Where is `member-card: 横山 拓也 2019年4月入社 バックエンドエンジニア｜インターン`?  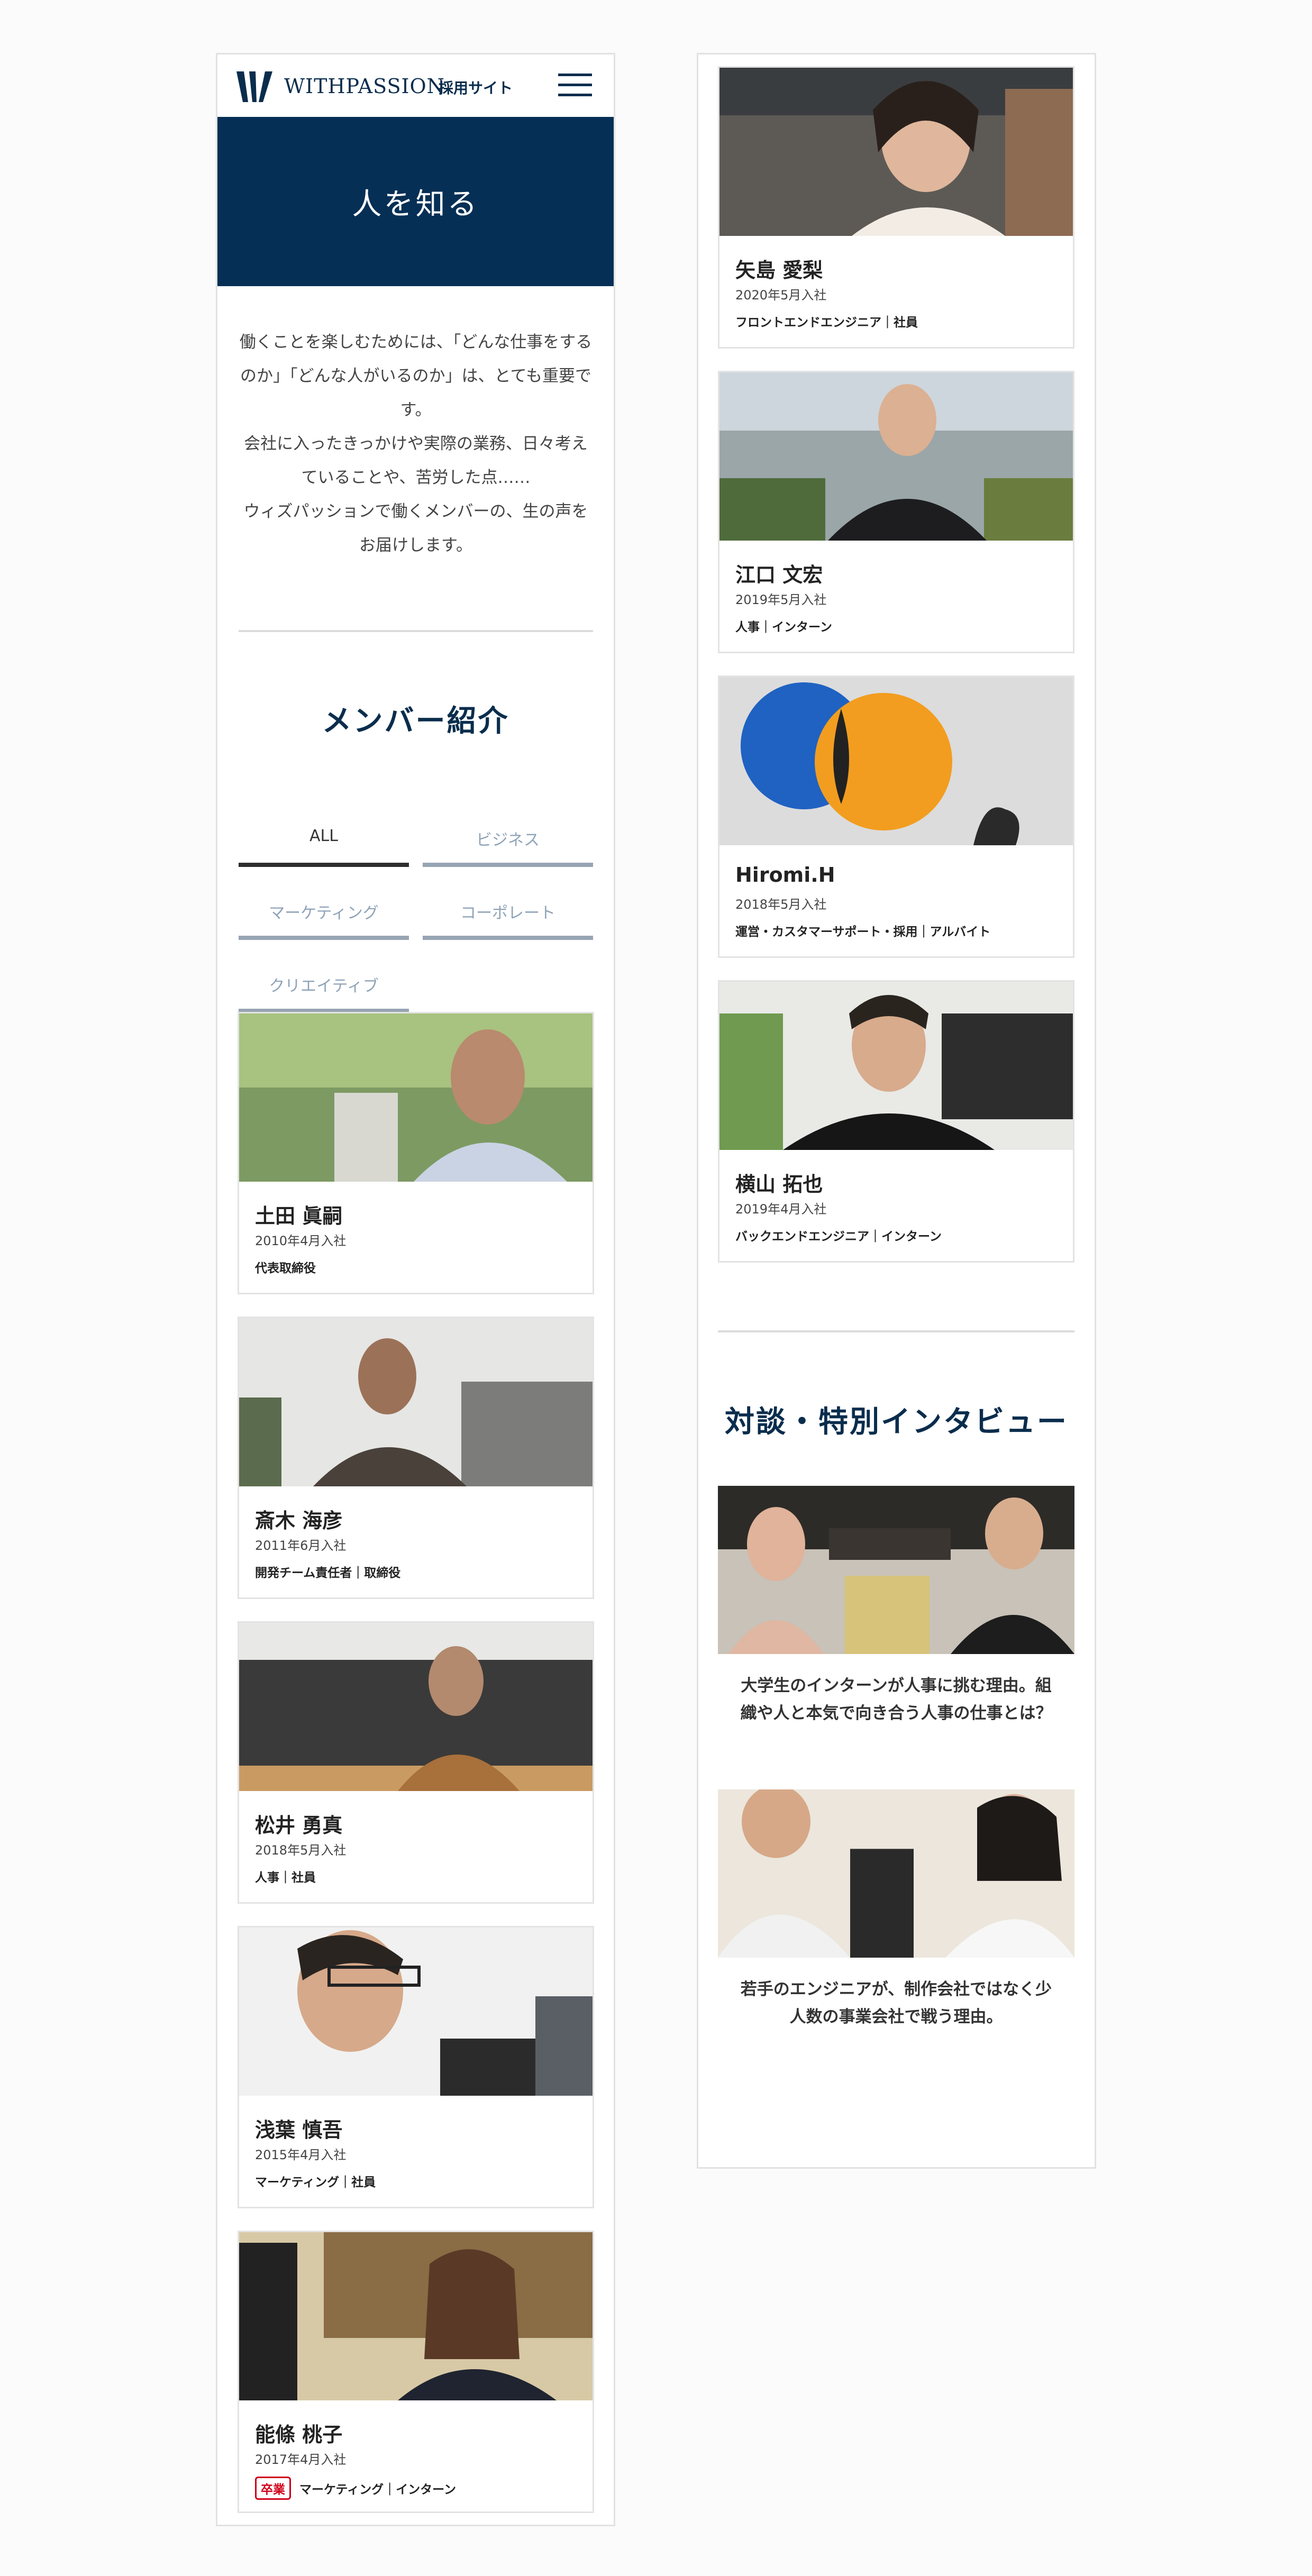
member-card: 横山 拓也 2019年4月入社 バックエンドエンジニア｜インターン is located at coordinates (896, 1121).